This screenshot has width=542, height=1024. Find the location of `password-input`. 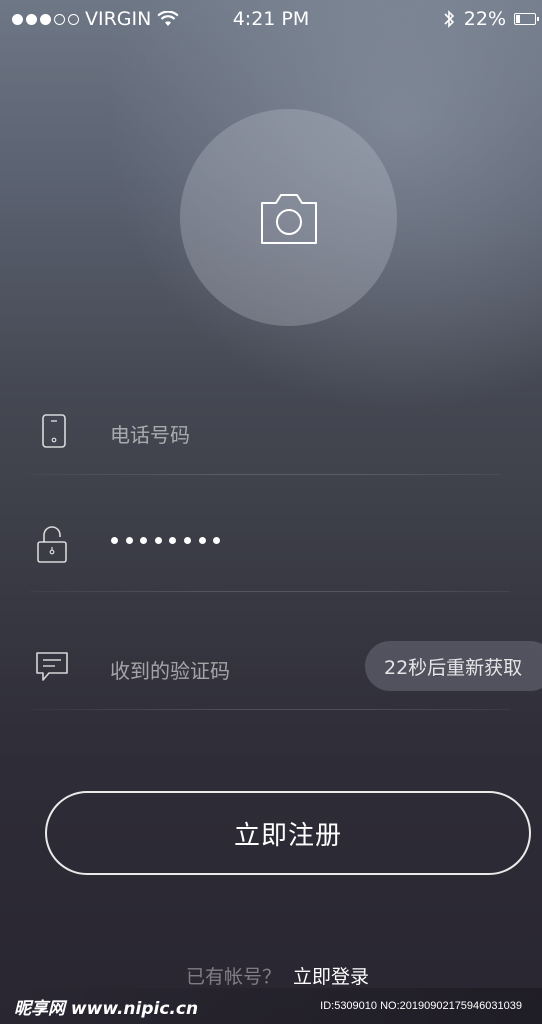

password-input is located at coordinates (166, 540).